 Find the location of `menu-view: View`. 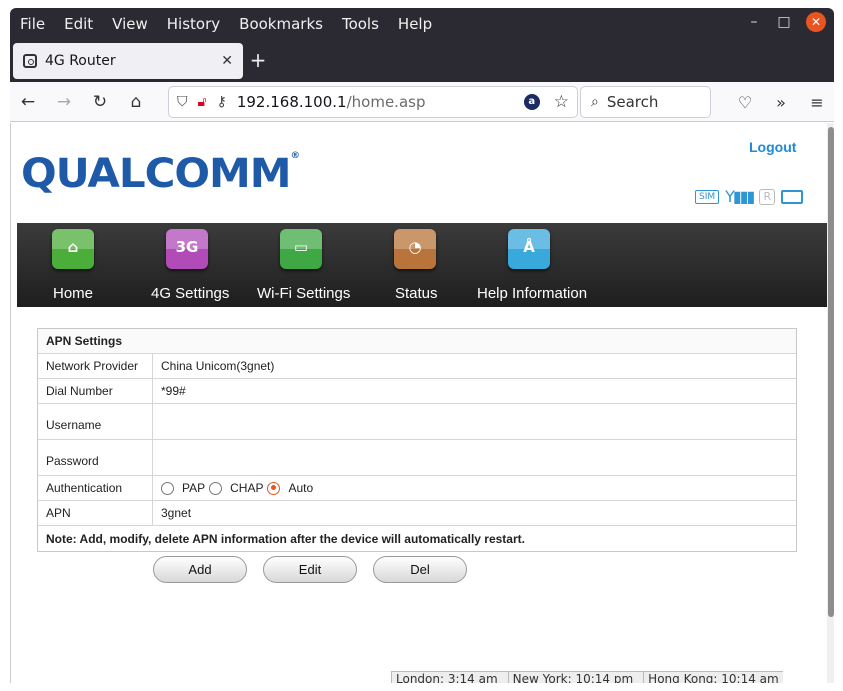

menu-view: View is located at coordinates (130, 24).